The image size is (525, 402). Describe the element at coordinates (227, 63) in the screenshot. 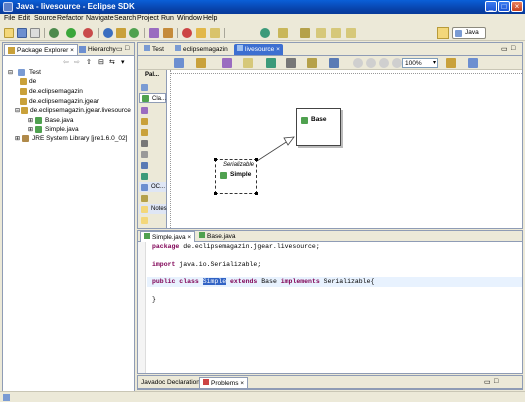

I see `align-icon` at that location.